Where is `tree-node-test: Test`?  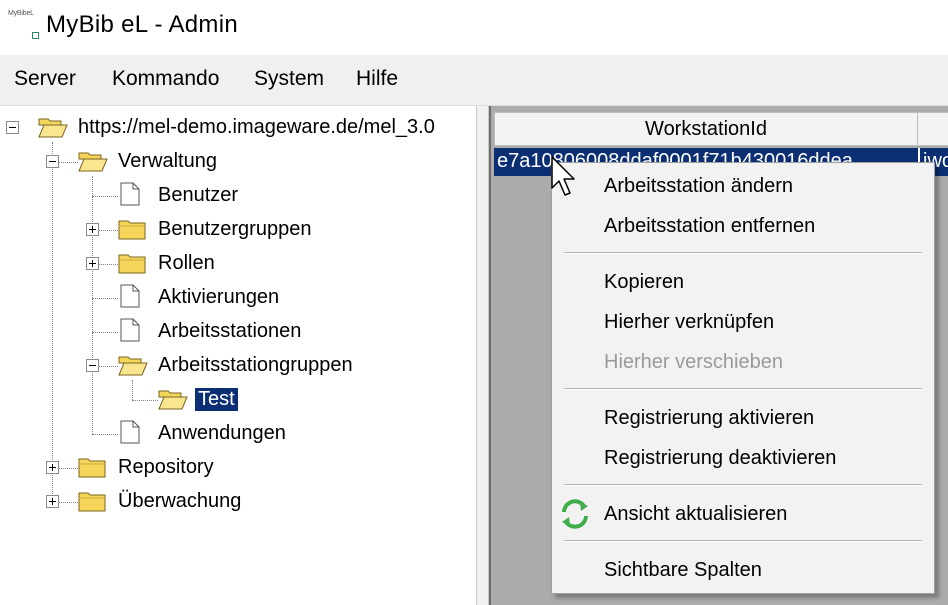 tree-node-test: Test is located at coordinates (238, 400).